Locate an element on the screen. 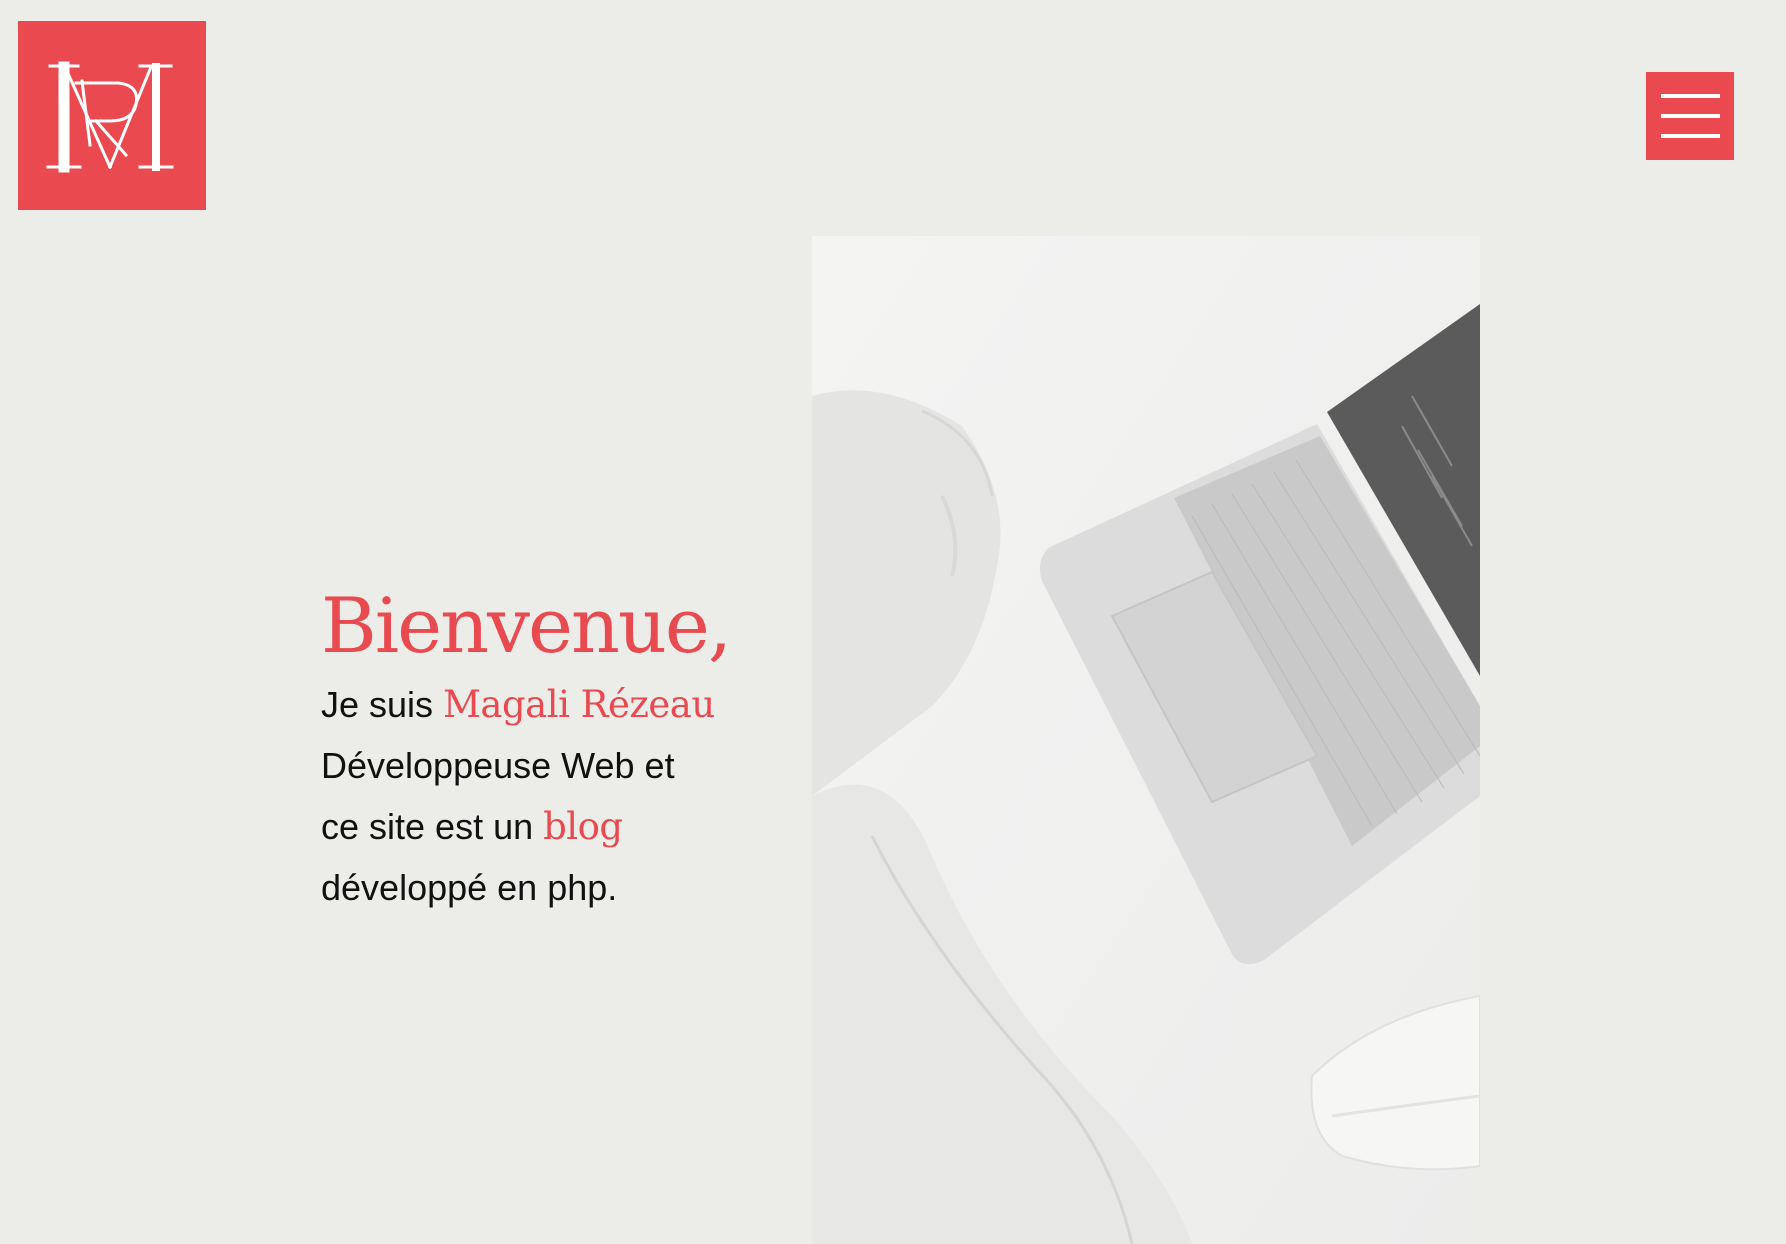  site-logo is located at coordinates (112, 115).